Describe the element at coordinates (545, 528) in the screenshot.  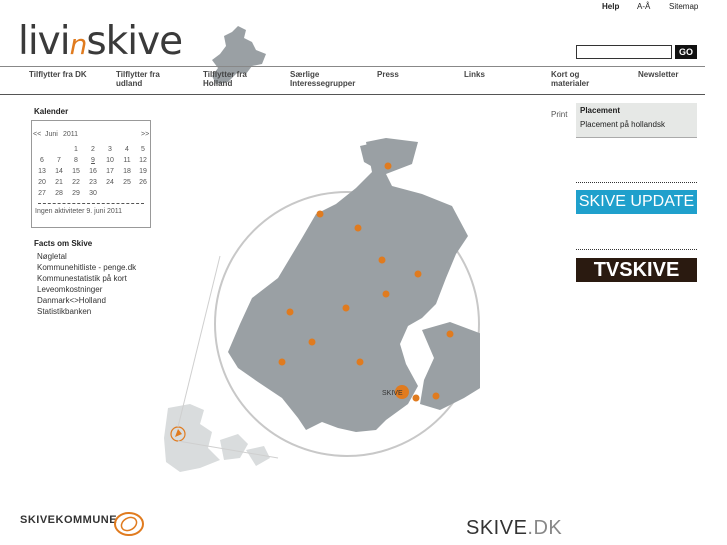
I see `skivedk-part2: .DK` at that location.